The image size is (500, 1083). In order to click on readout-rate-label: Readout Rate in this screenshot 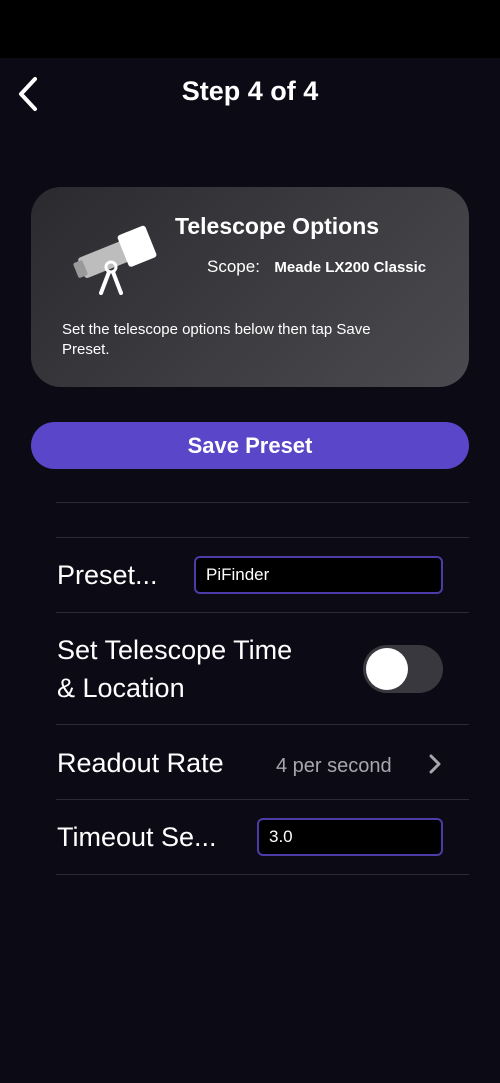, I will do `click(140, 763)`.